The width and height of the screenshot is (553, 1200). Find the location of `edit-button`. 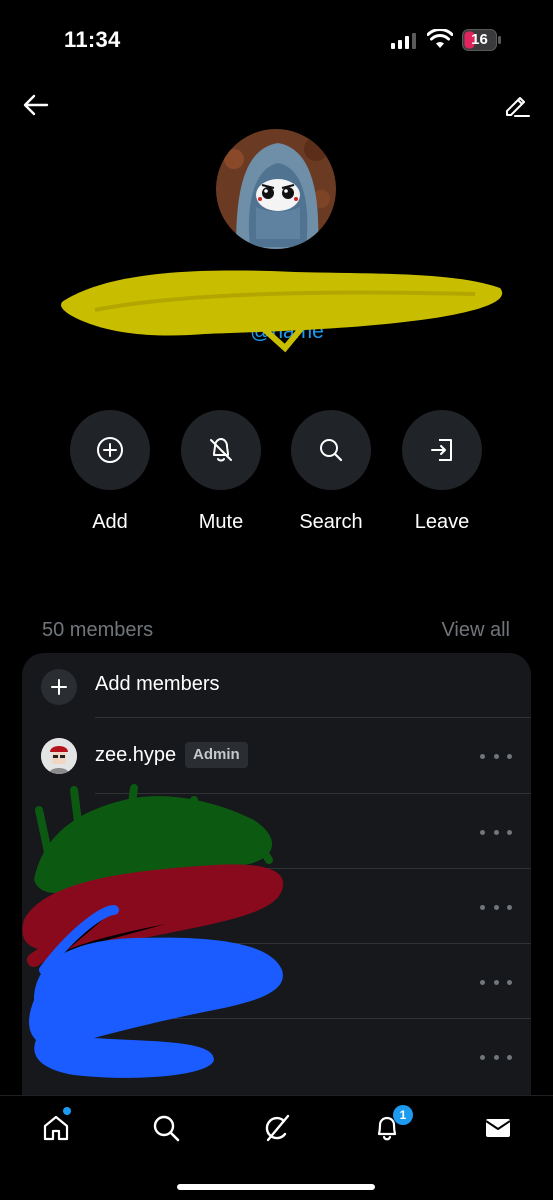

edit-button is located at coordinates (517, 105).